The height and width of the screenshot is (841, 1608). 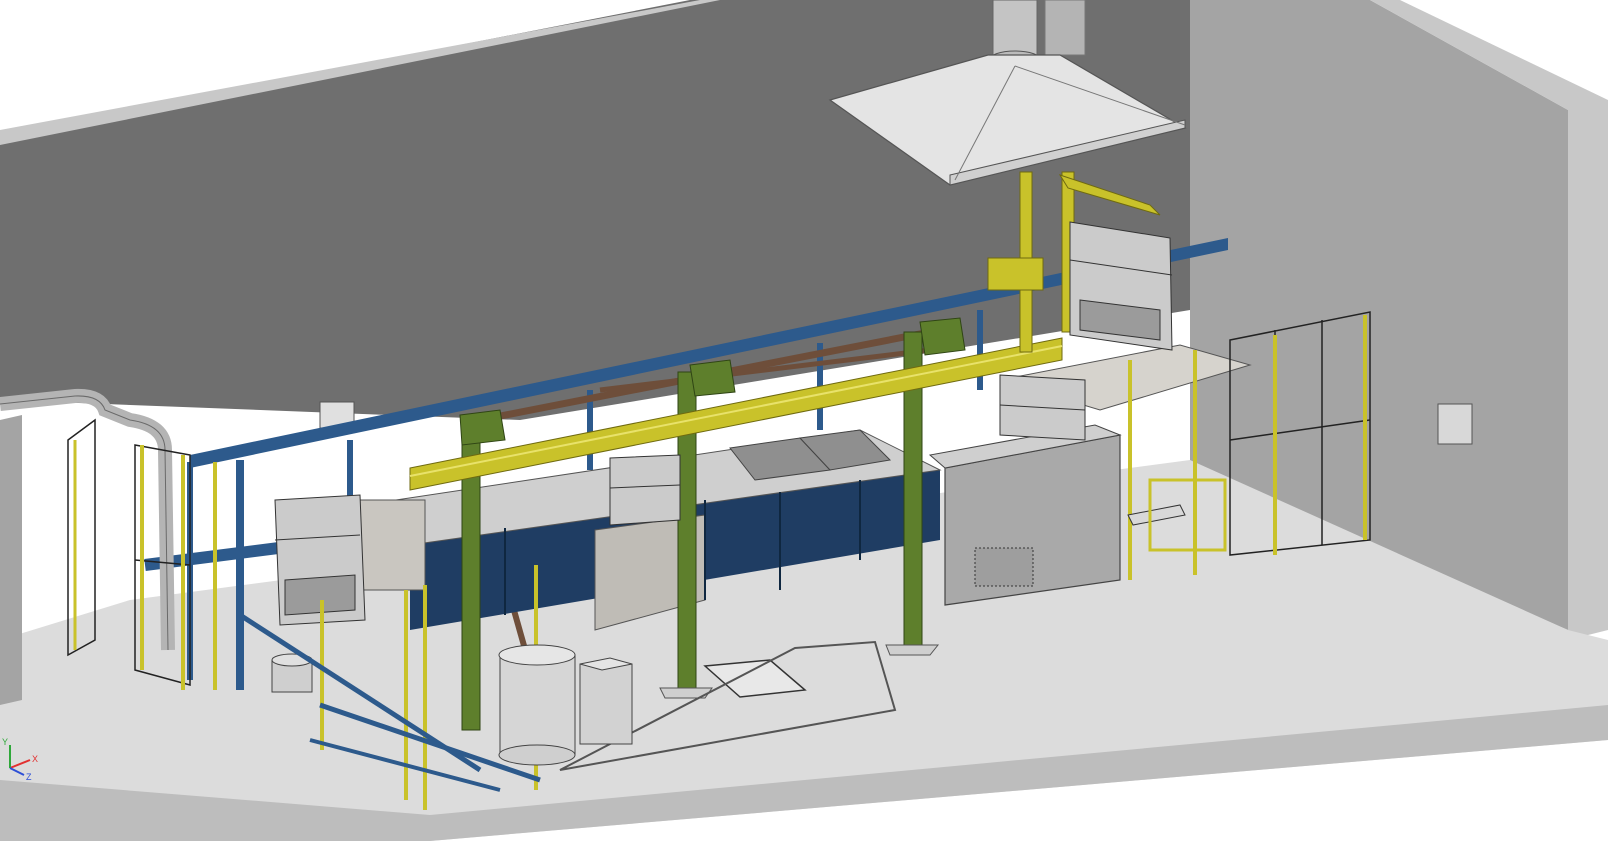 I want to click on control-cabinet, so click(x=606, y=701).